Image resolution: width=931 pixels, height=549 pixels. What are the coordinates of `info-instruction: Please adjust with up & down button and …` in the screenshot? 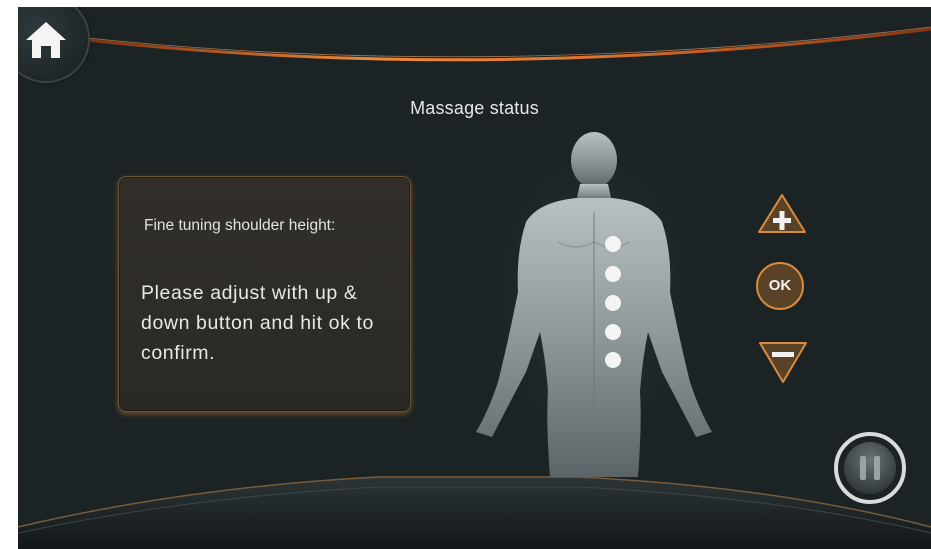 It's located at (257, 323).